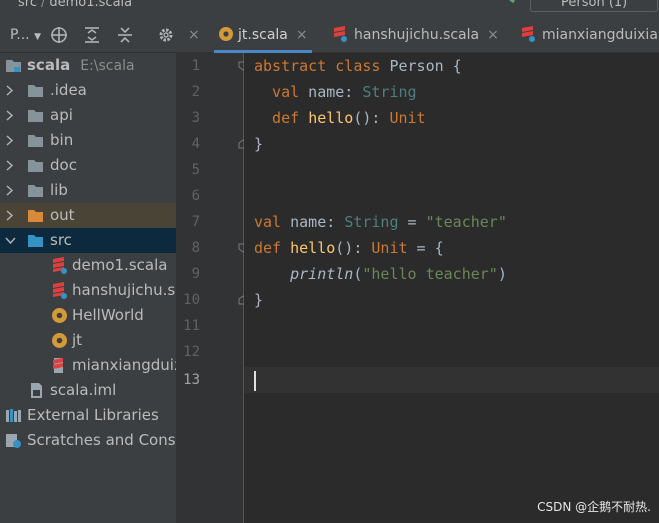 This screenshot has width=659, height=523. Describe the element at coordinates (88, 415) in the screenshot. I see `tree-item-external-libraries: External Libraries` at that location.